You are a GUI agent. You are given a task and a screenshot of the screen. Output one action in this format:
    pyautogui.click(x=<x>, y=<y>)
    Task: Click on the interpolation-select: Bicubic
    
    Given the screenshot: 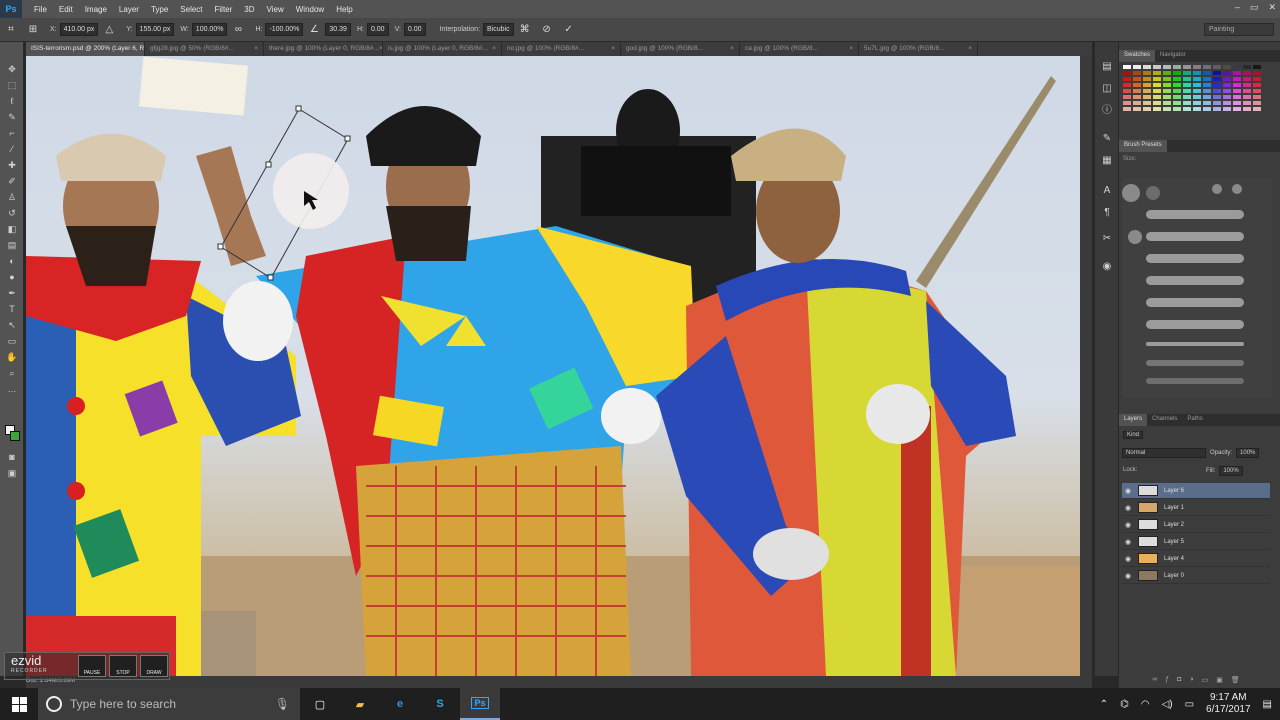 What is the action you would take?
    pyautogui.click(x=498, y=29)
    